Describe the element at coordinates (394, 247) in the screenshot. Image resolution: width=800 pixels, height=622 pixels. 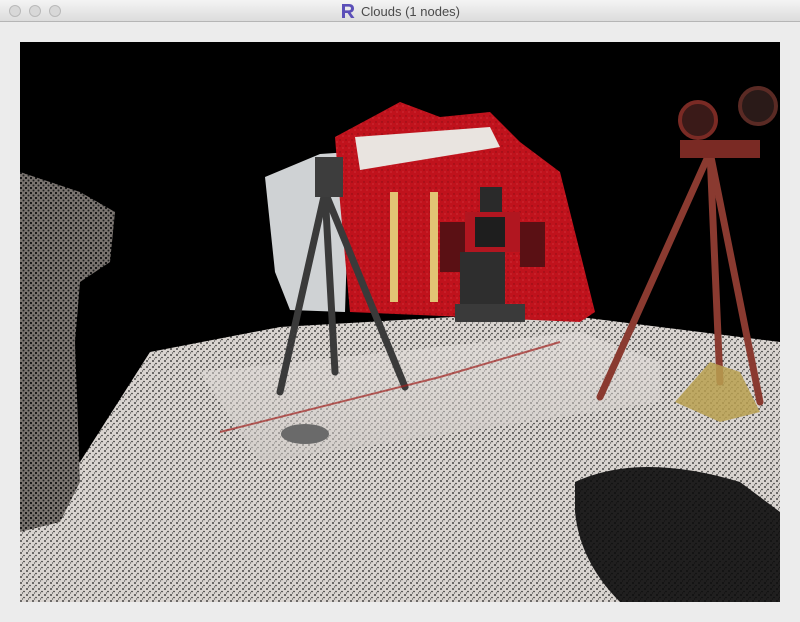
I see `wall-post-left` at that location.